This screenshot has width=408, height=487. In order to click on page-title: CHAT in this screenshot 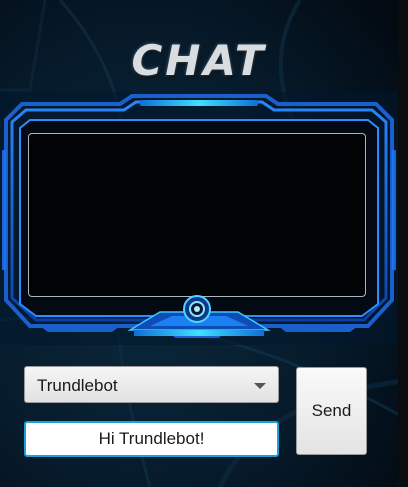, I will do `click(199, 60)`.